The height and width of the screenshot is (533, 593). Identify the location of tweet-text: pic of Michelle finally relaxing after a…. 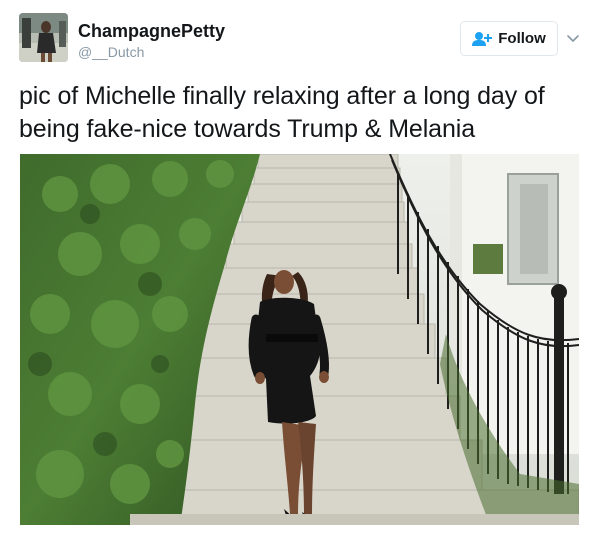
(282, 112).